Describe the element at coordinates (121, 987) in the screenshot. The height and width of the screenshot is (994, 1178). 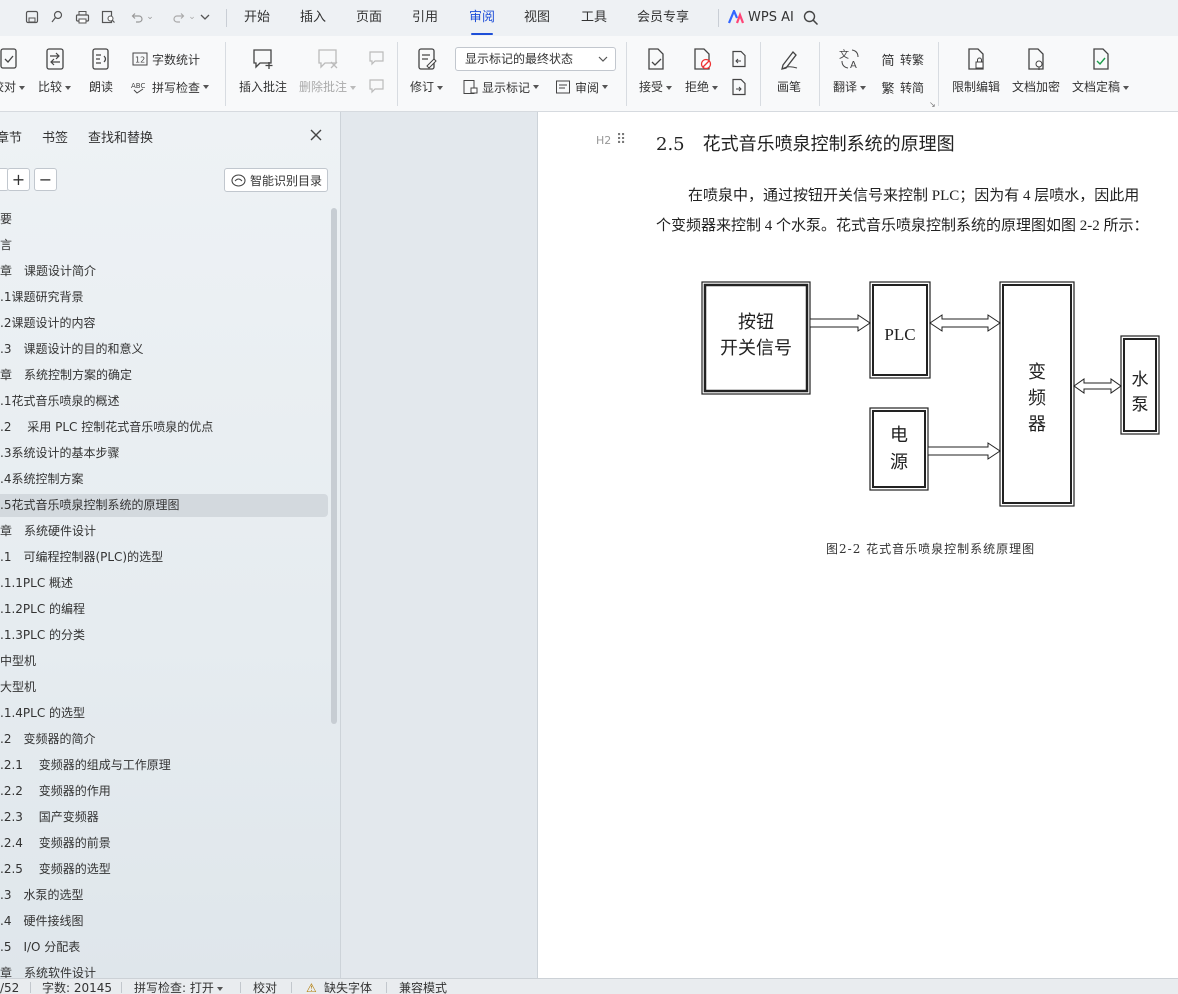
I see `divider` at that location.